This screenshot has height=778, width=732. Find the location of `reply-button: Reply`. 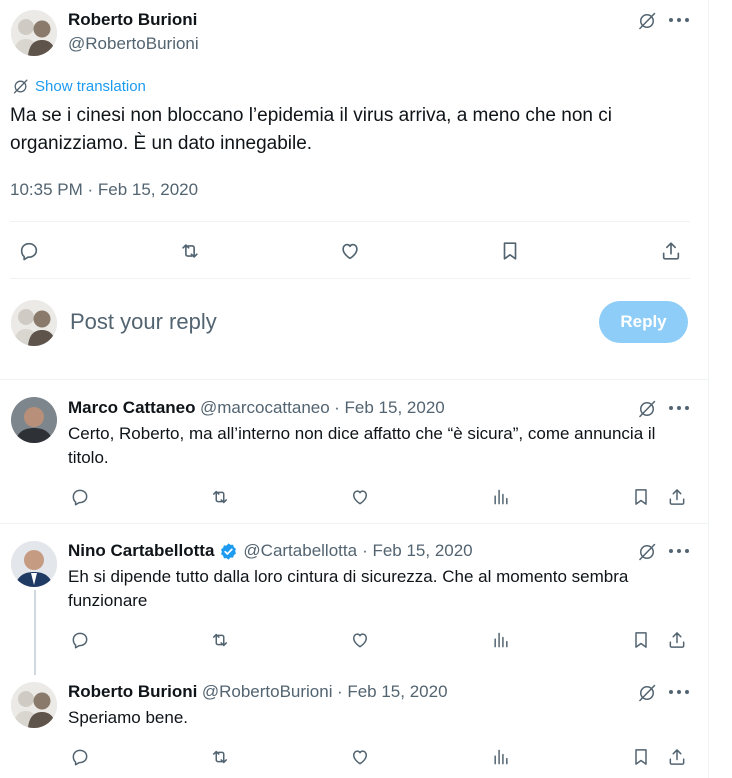

reply-button: Reply is located at coordinates (643, 322).